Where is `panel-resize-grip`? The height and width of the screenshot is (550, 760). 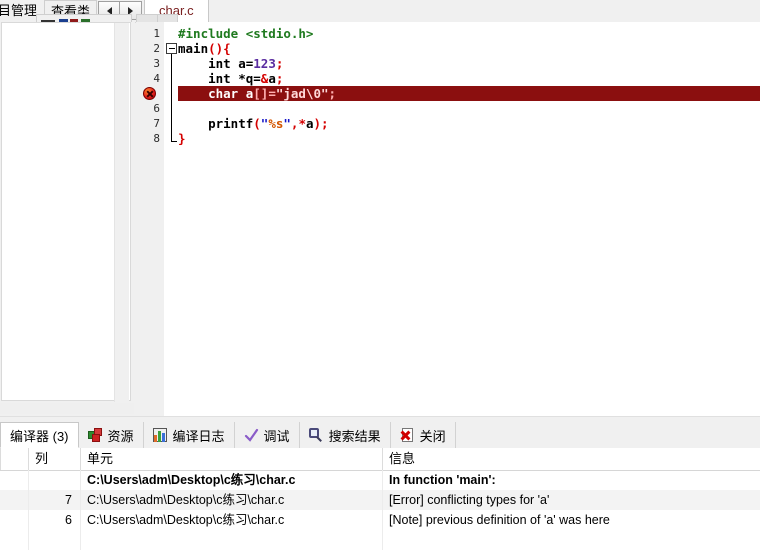
panel-resize-grip is located at coordinates (67, 408).